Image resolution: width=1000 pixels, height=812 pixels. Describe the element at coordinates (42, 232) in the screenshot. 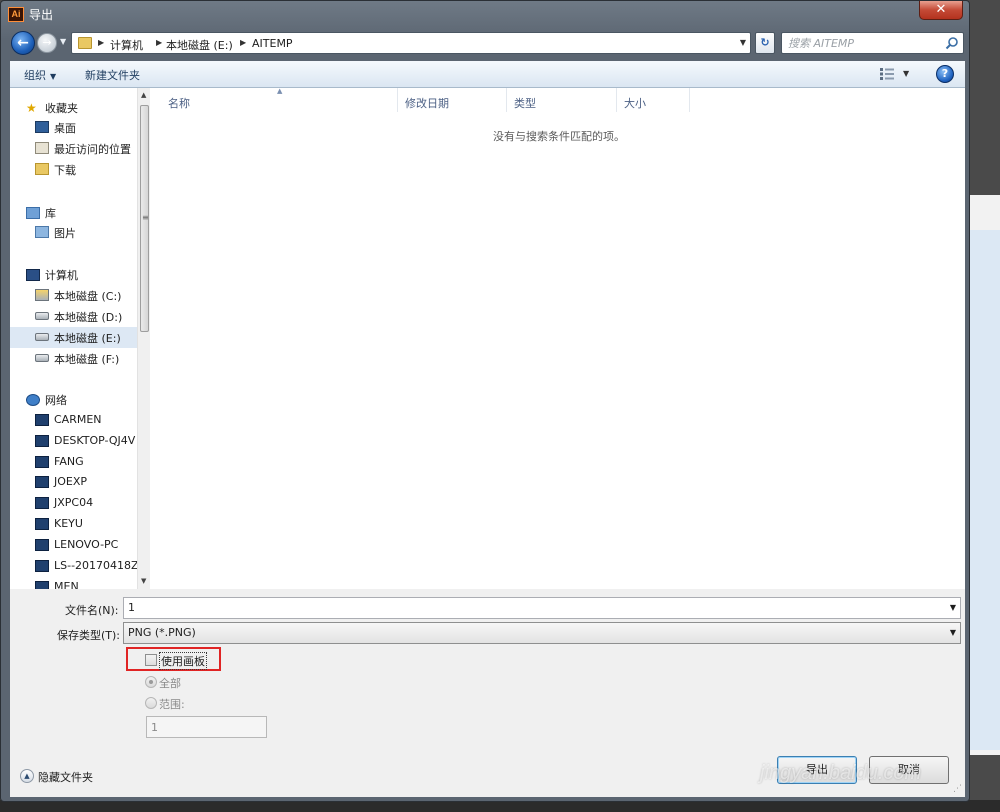

I see `pictures-icon` at that location.